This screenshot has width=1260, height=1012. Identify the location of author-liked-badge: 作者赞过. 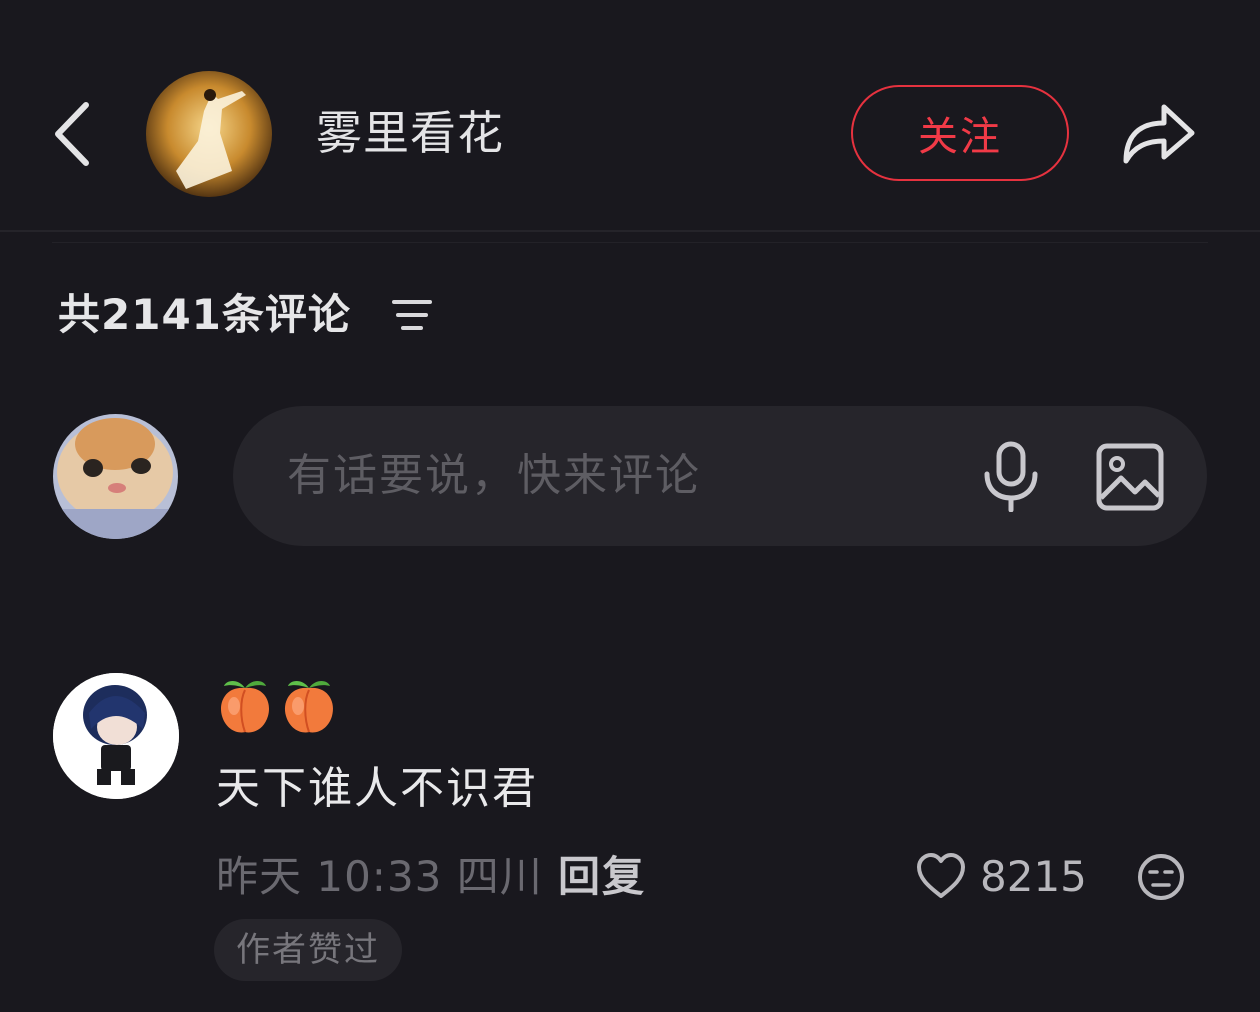
(308, 950).